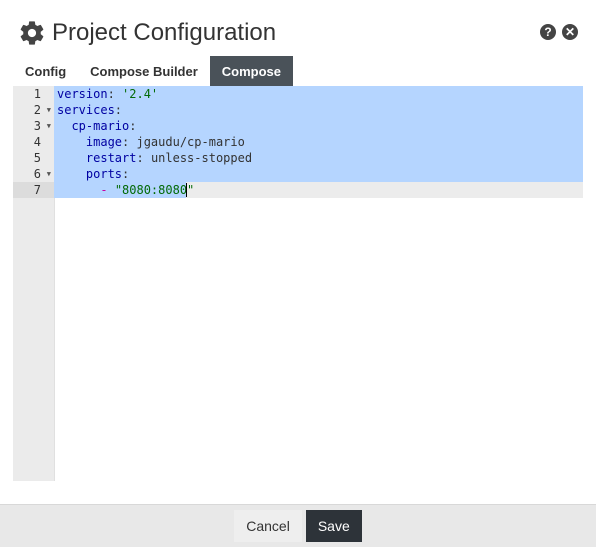 Image resolution: width=596 pixels, height=547 pixels. Describe the element at coordinates (37, 158) in the screenshot. I see `line-number: 5` at that location.